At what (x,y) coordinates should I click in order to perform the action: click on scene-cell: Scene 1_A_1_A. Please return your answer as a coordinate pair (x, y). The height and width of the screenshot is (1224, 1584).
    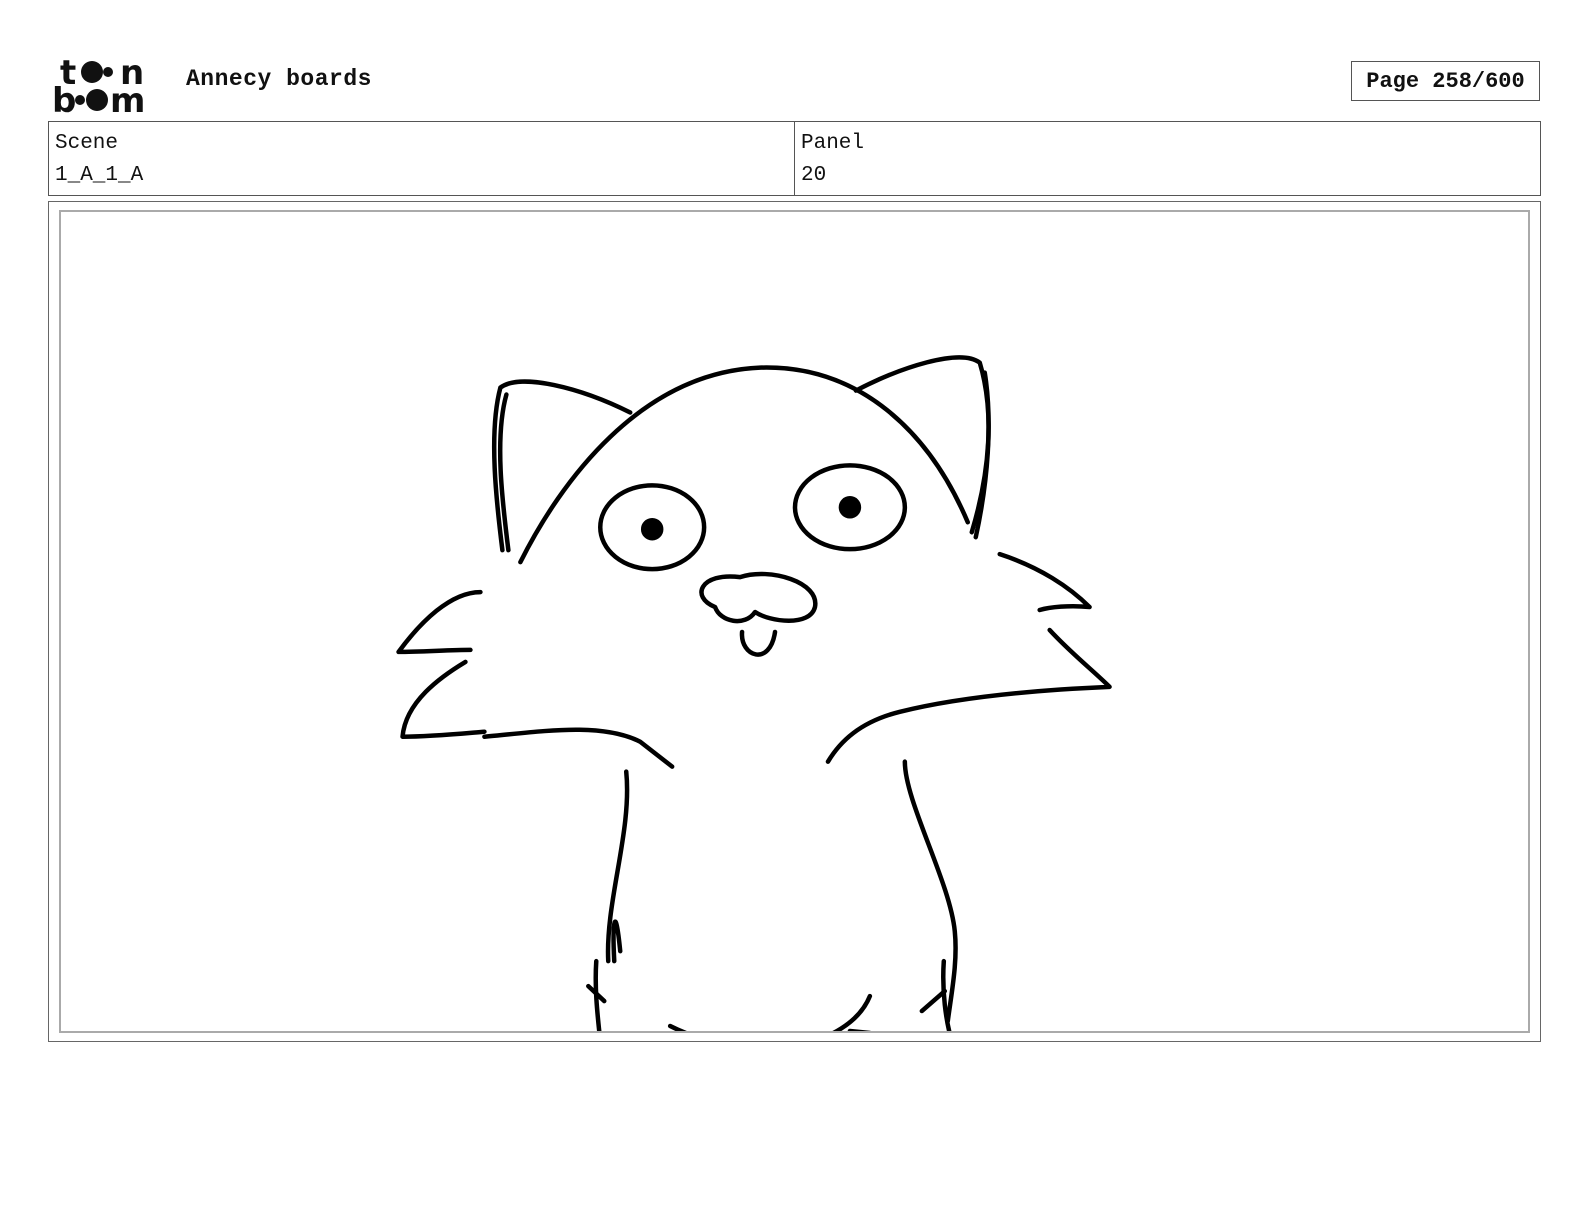
    Looking at the image, I should click on (421, 158).